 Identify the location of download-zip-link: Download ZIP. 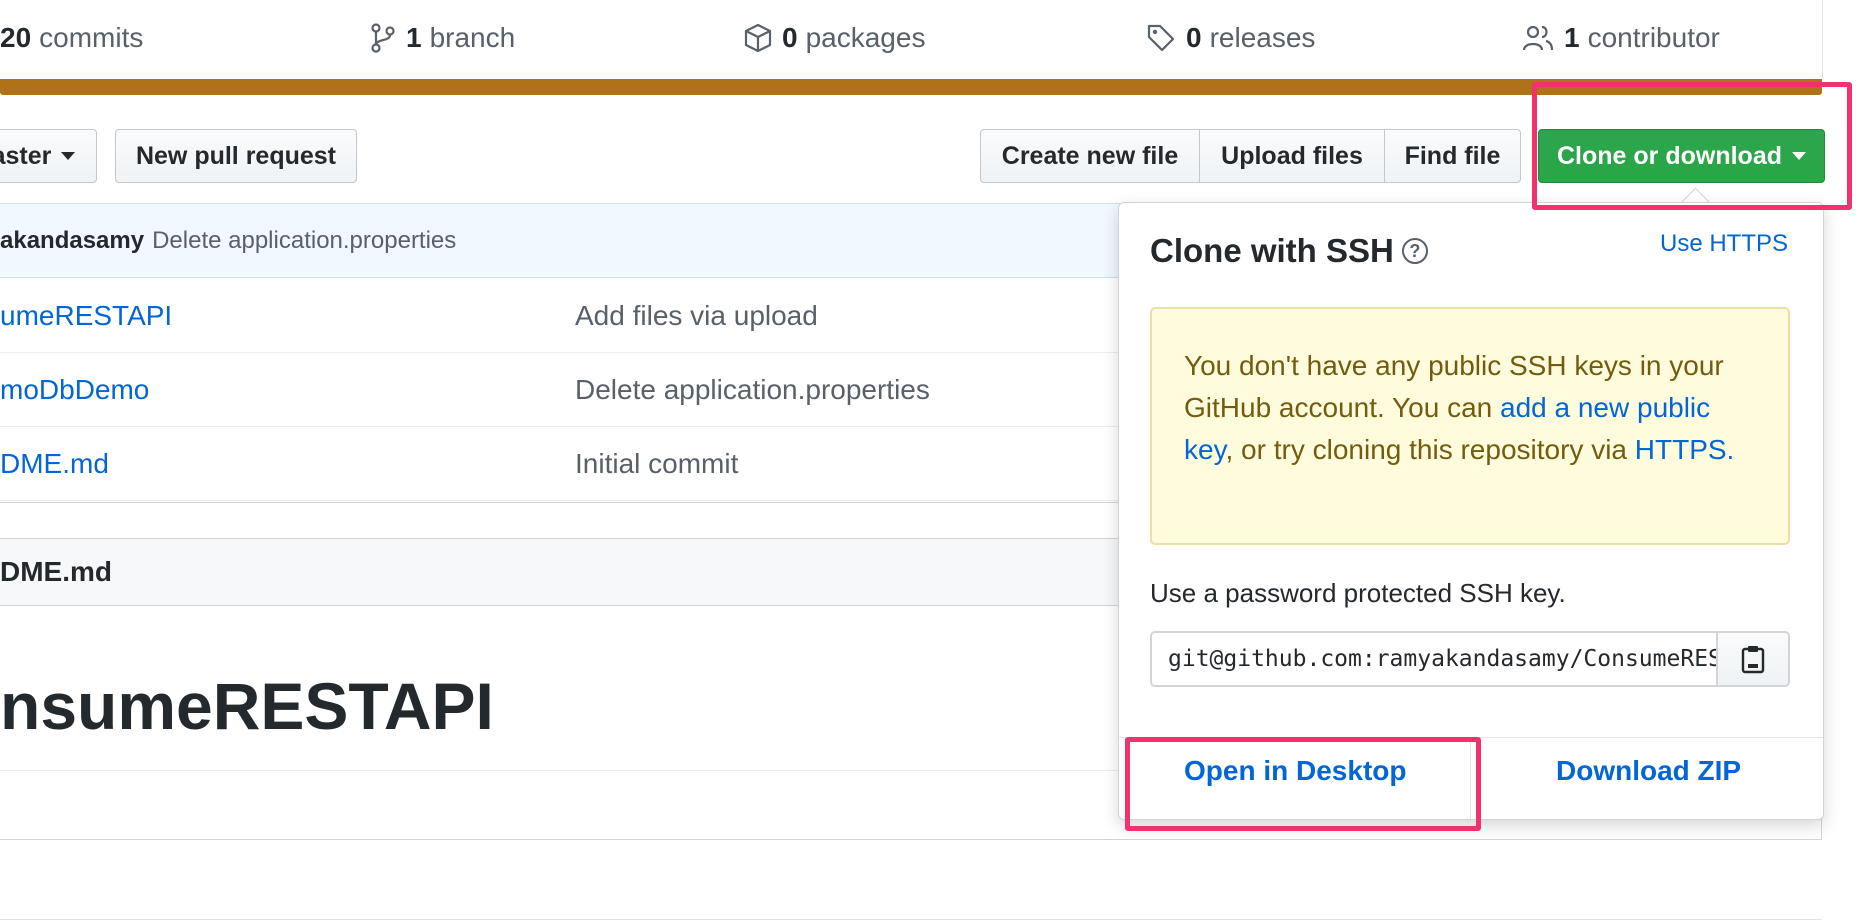
(1648, 771).